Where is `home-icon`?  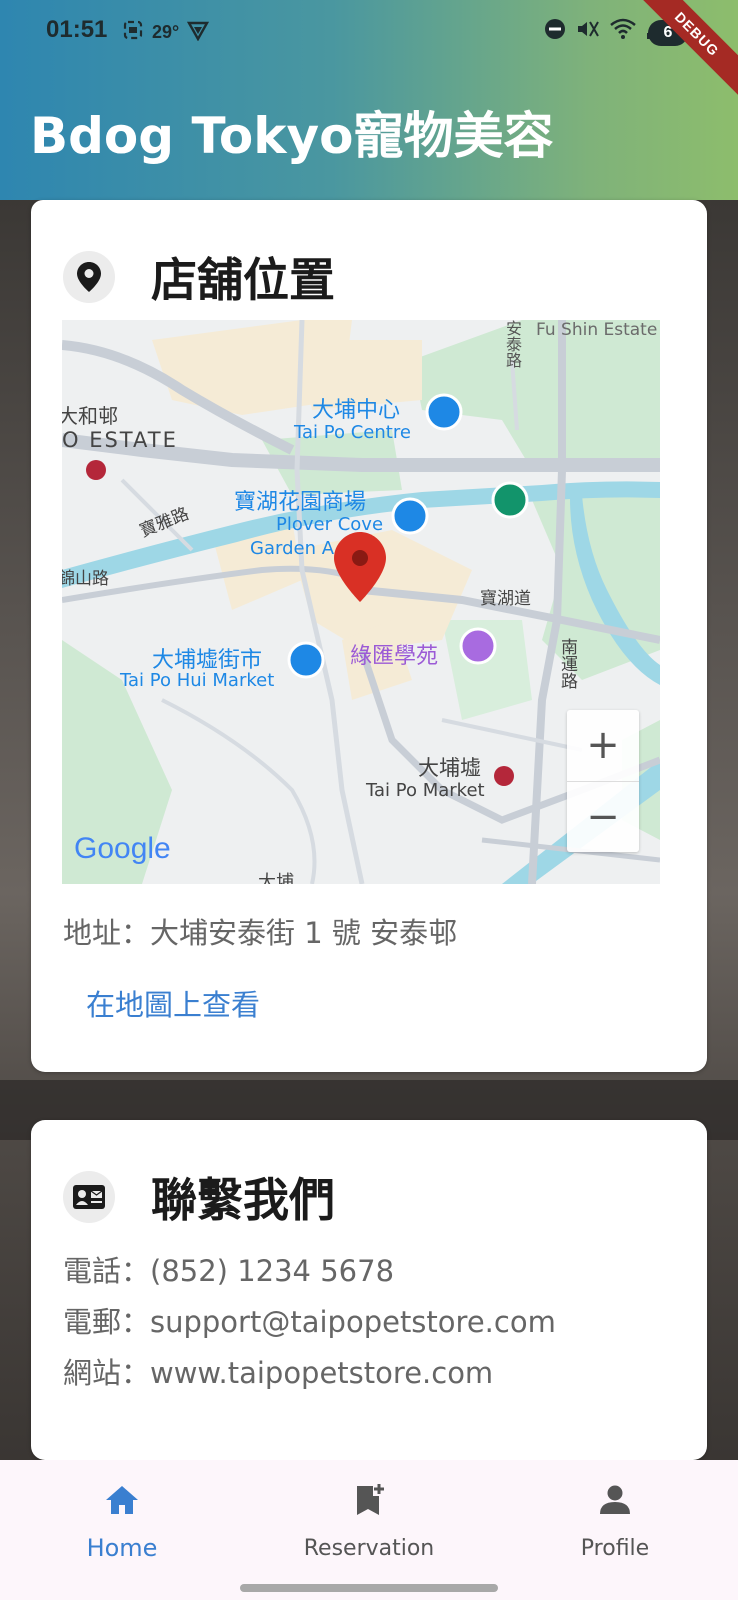 home-icon is located at coordinates (122, 1500).